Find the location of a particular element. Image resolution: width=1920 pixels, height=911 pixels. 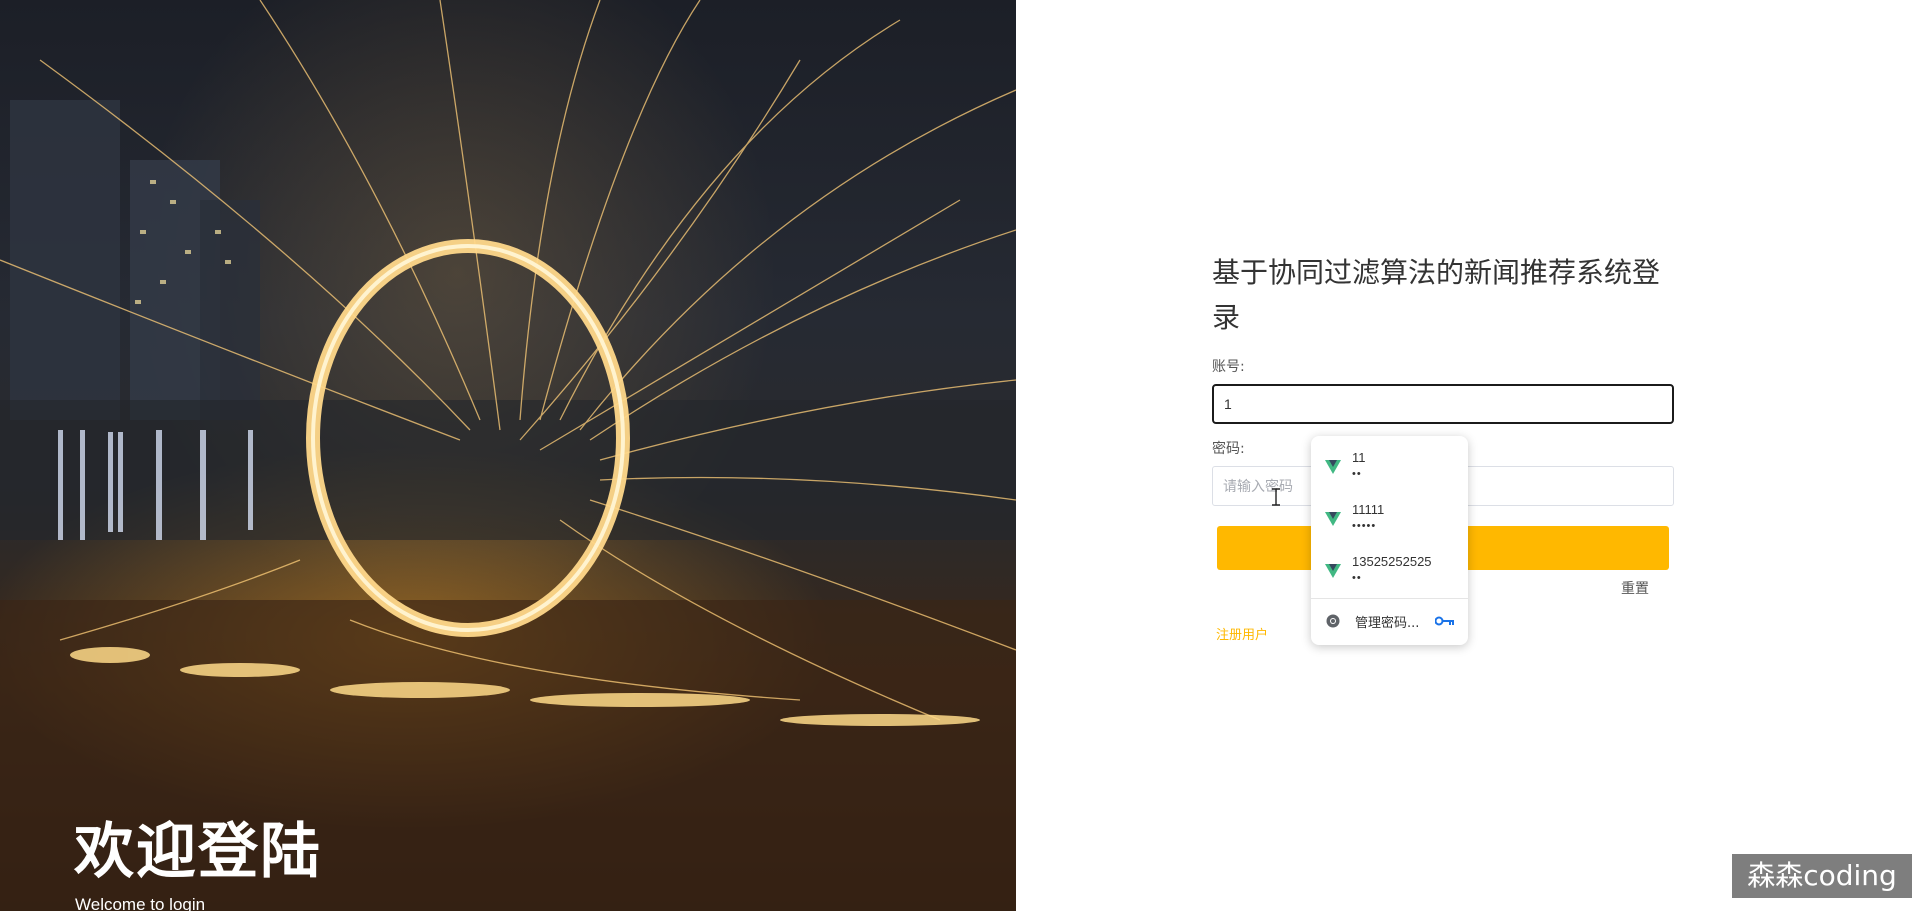

welcome-title: 欢迎登陆 is located at coordinates (198, 852).